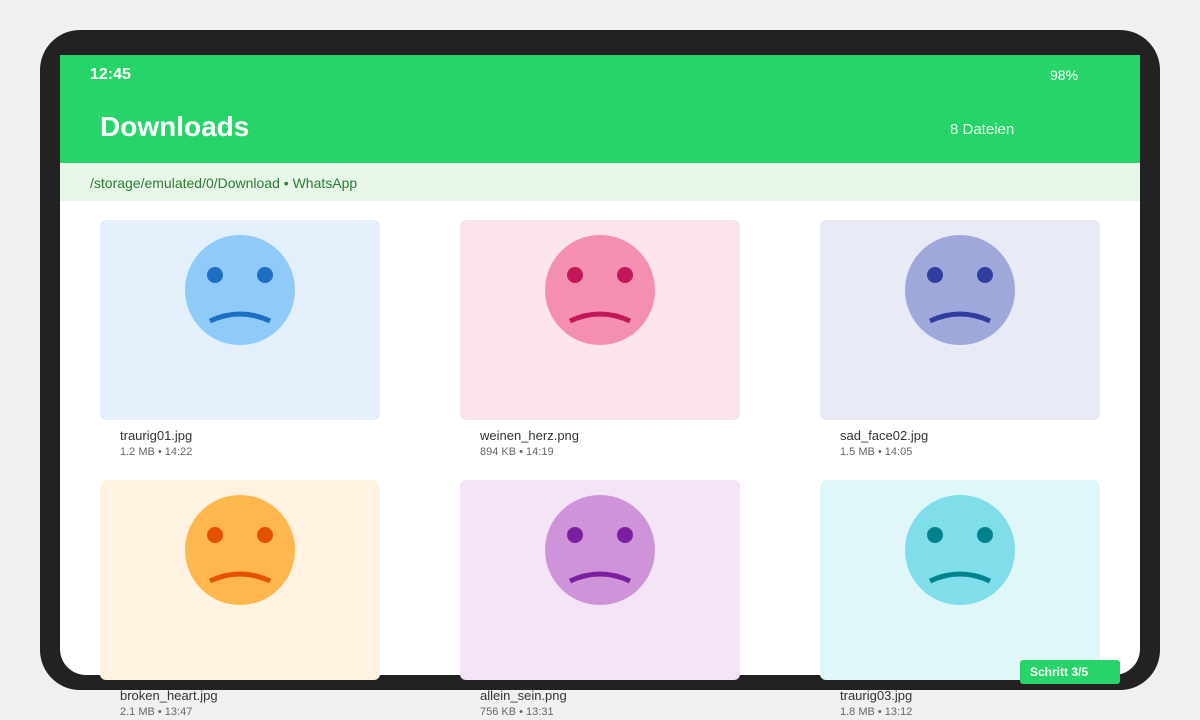 This screenshot has height=720, width=1200. I want to click on file-name: traurig03.jpg, so click(876, 695).